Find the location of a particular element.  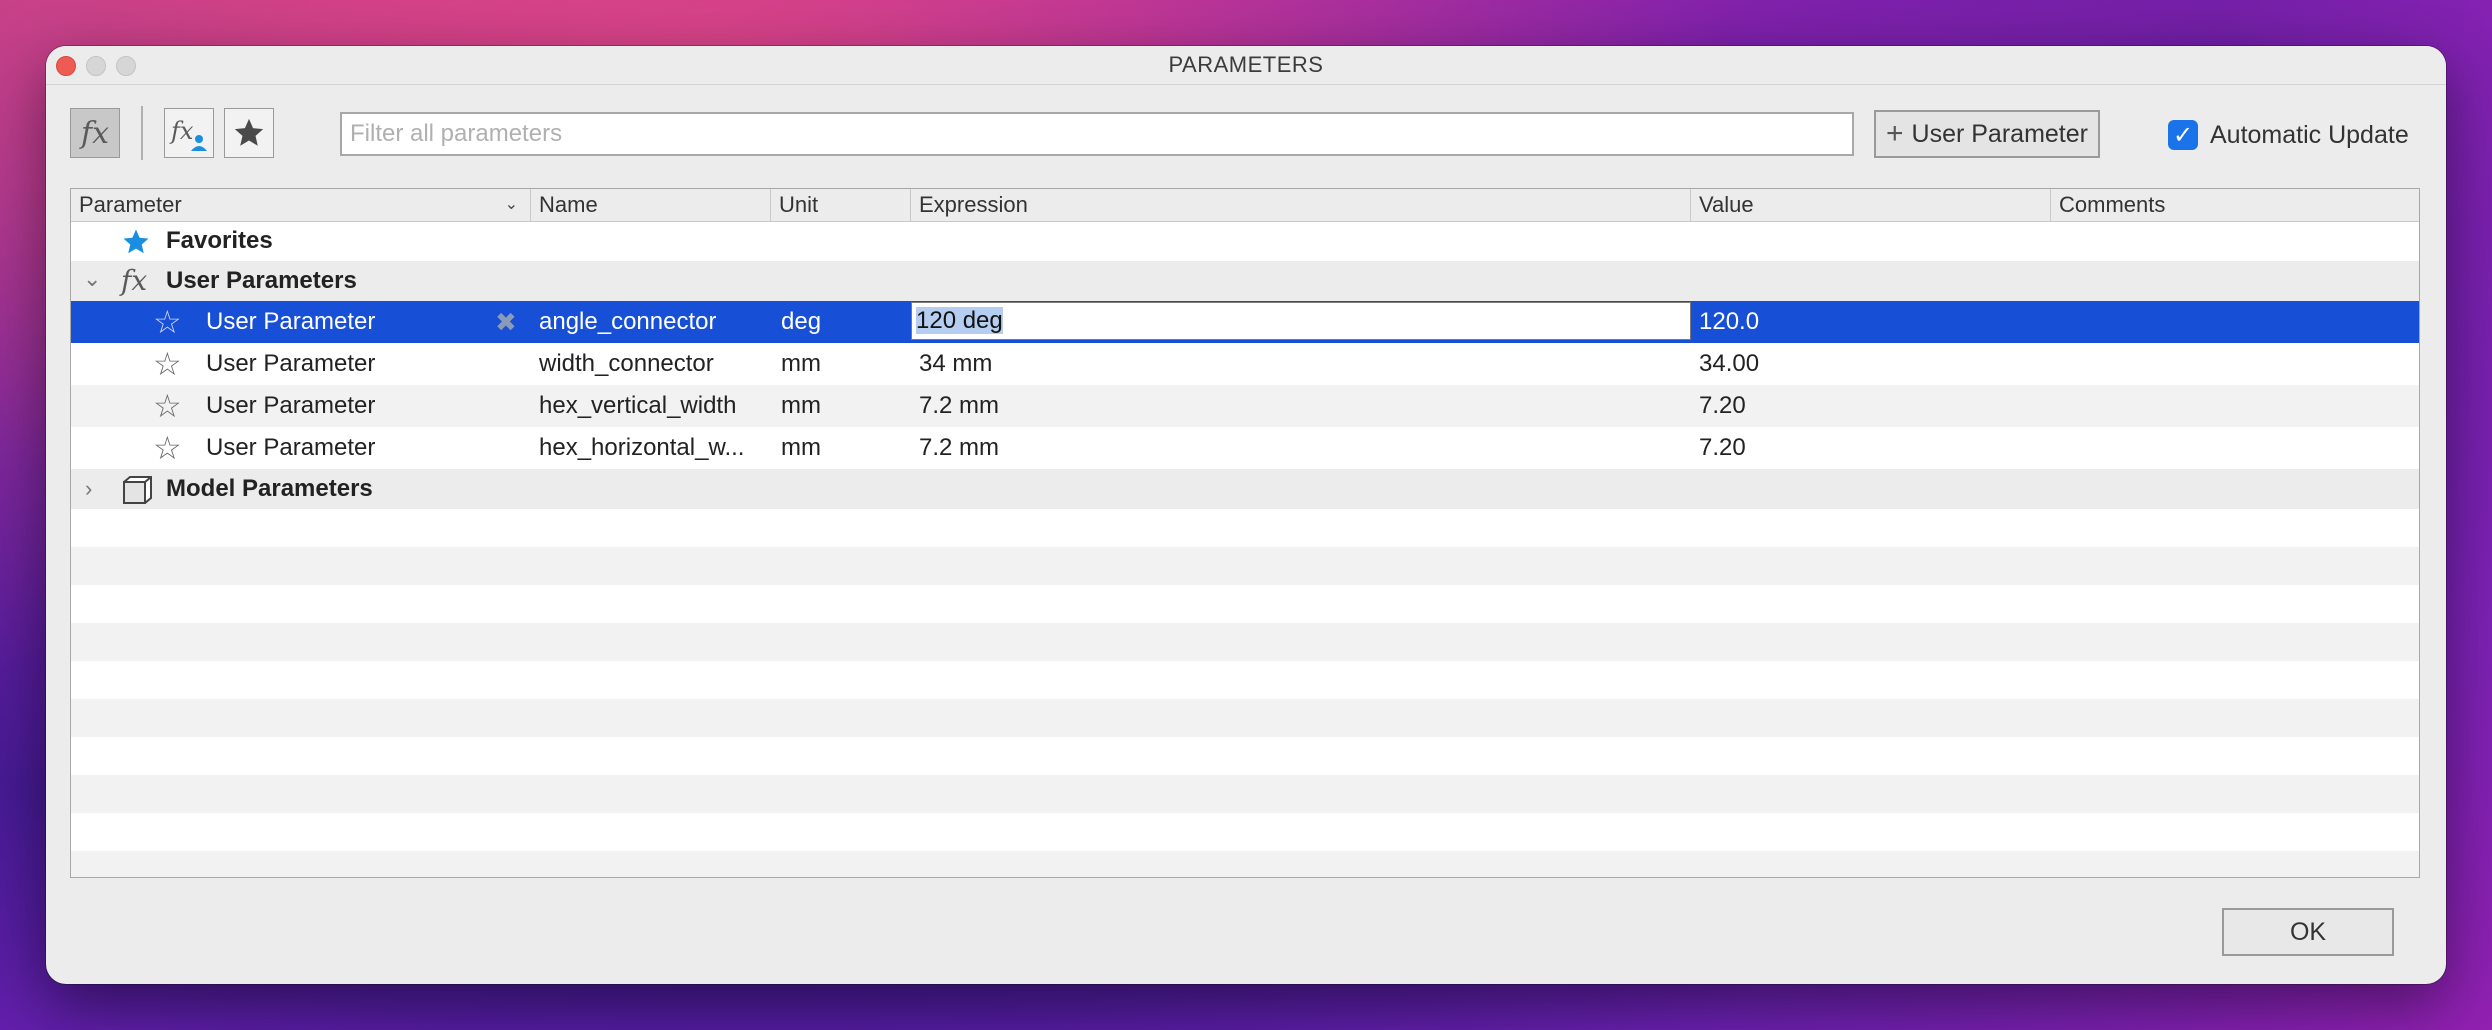

expression-selected-text: 120 deg is located at coordinates (959, 320).